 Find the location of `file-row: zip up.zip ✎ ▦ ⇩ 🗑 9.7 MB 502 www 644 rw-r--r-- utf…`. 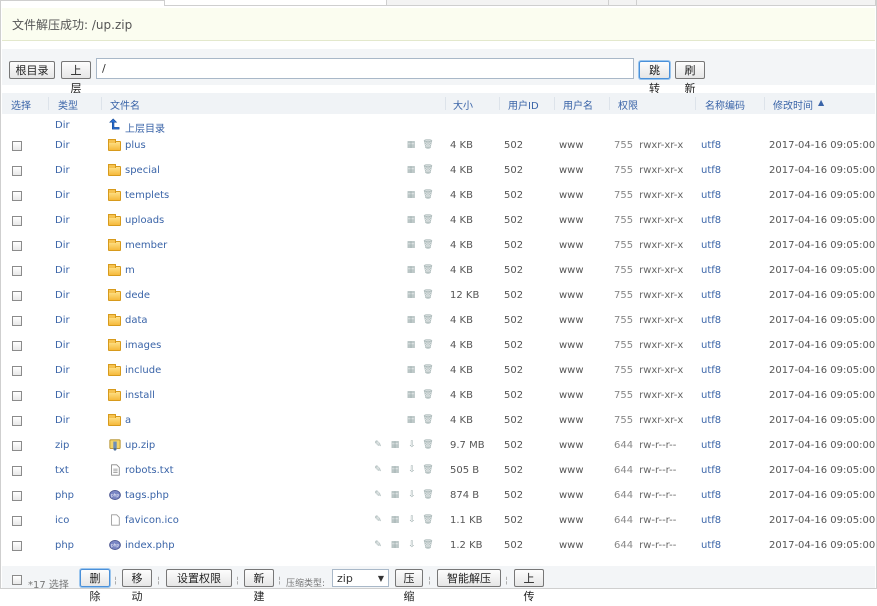

file-row: zip up.zip ✎ ▦ ⇩ 🗑 9.7 MB 502 www 644 rw-r--r-- utf… is located at coordinates (438, 446).